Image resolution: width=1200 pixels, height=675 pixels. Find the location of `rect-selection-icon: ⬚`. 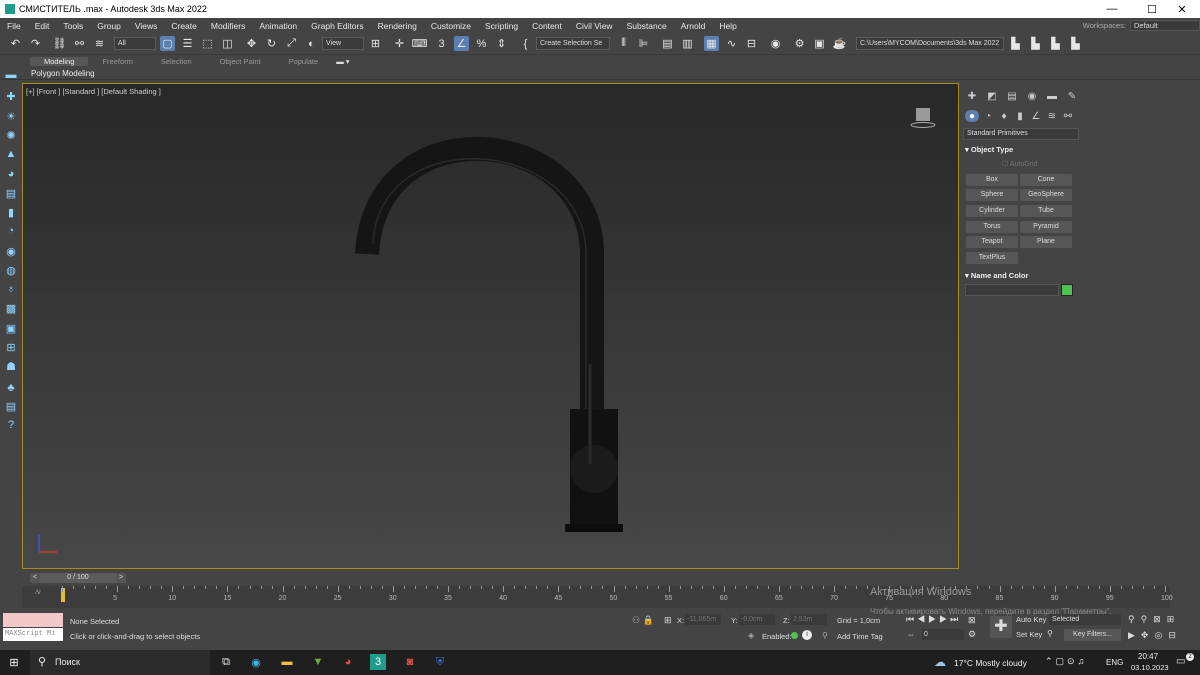

rect-selection-icon: ⬚ is located at coordinates (207, 43).